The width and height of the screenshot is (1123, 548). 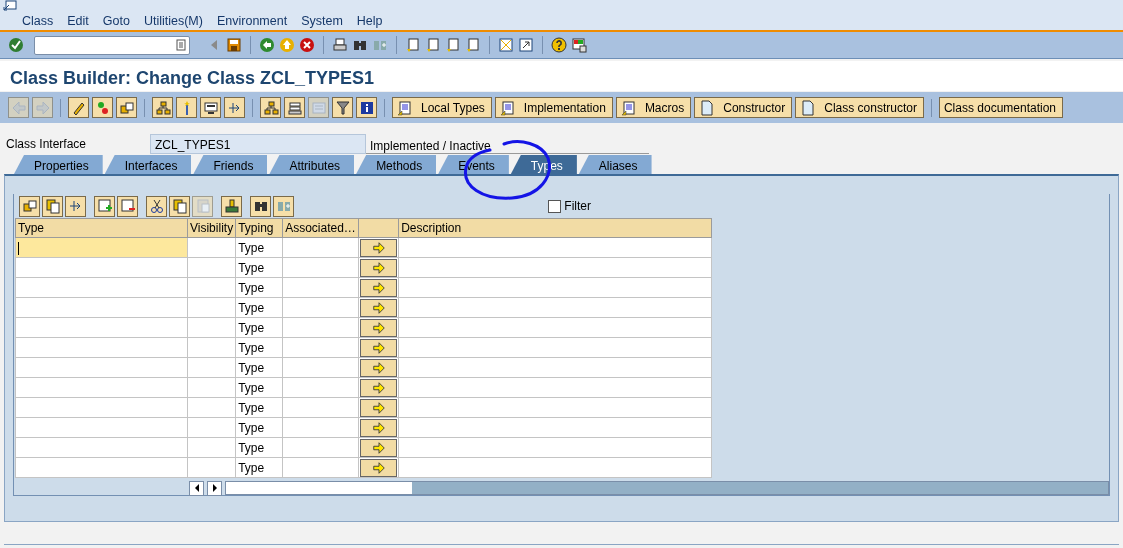 I want to click on info-button, so click(x=366, y=107).